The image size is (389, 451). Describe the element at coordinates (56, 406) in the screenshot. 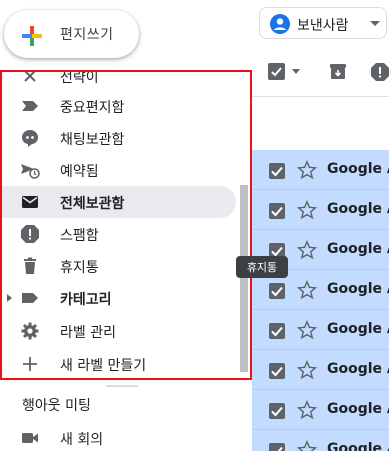

I see `meet-section-title: 행아웃 미팅` at that location.